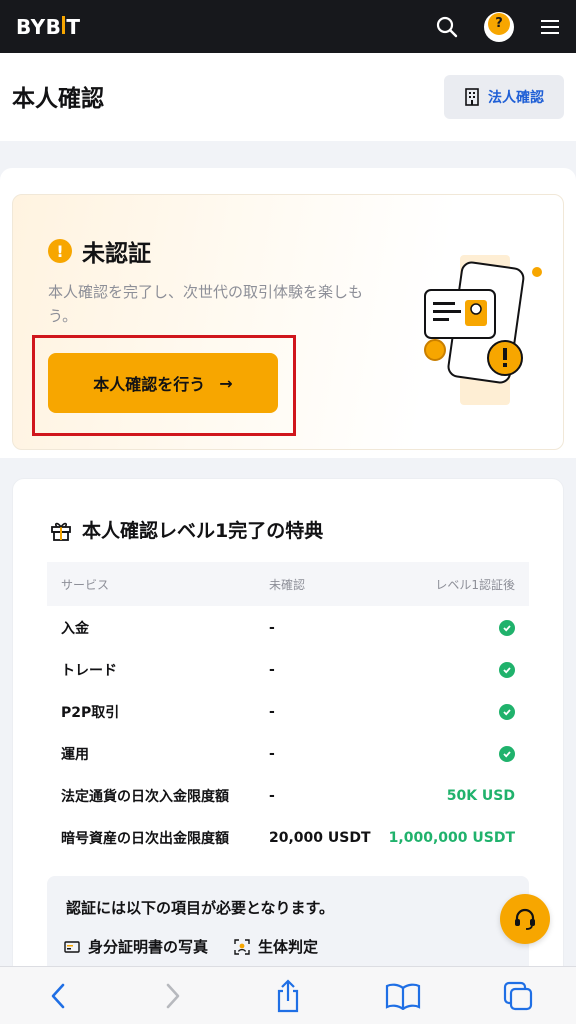  I want to click on table-row: 法定通貨の日次入金限度額 - 50K USD, so click(288, 796).